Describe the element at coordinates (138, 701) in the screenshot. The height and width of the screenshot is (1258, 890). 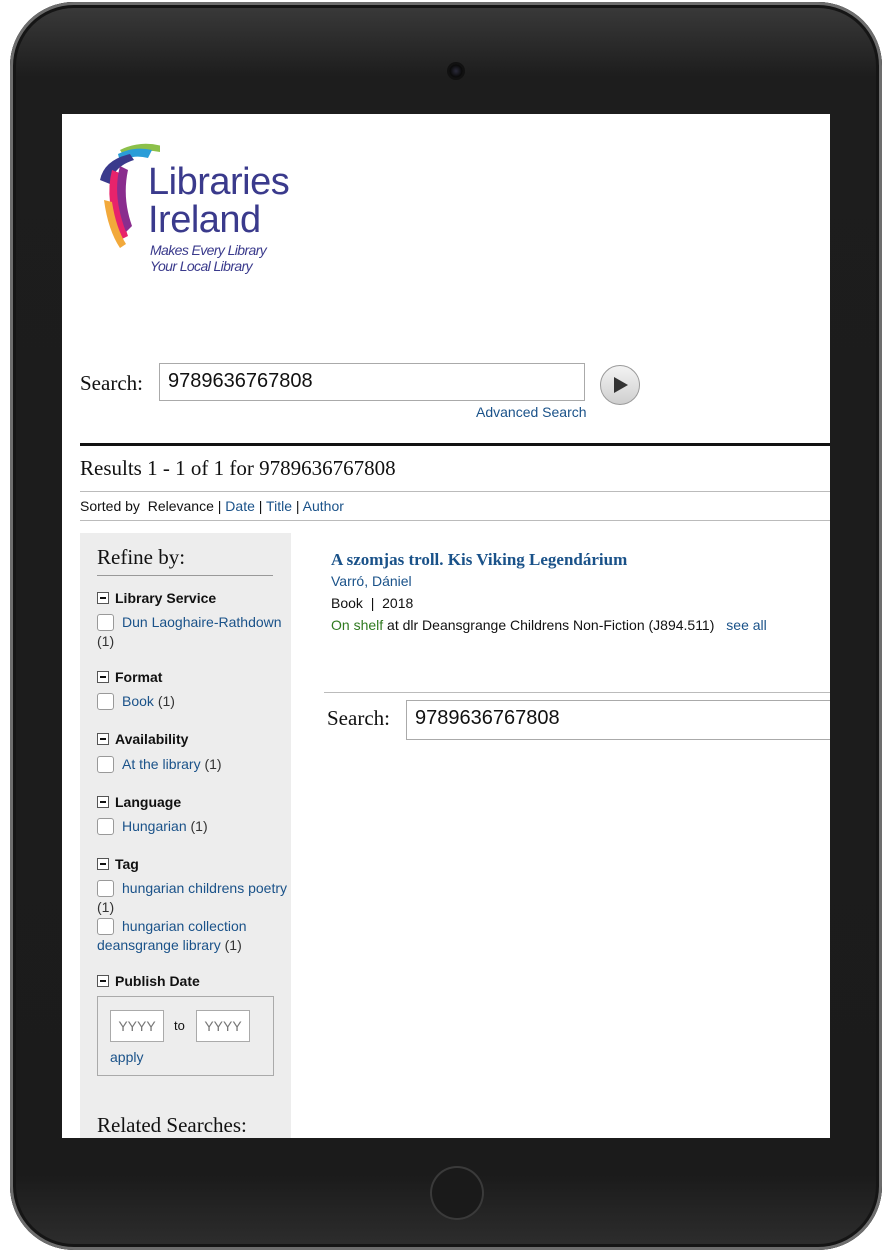
I see `facet-option-label: Book` at that location.